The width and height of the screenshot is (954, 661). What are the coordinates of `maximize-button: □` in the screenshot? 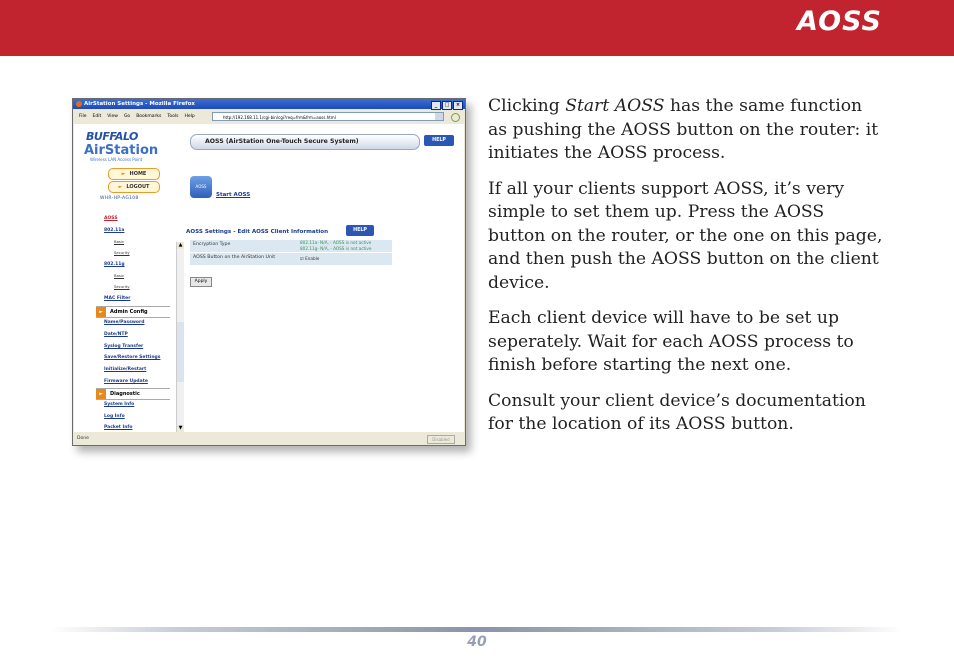 It's located at (447, 105).